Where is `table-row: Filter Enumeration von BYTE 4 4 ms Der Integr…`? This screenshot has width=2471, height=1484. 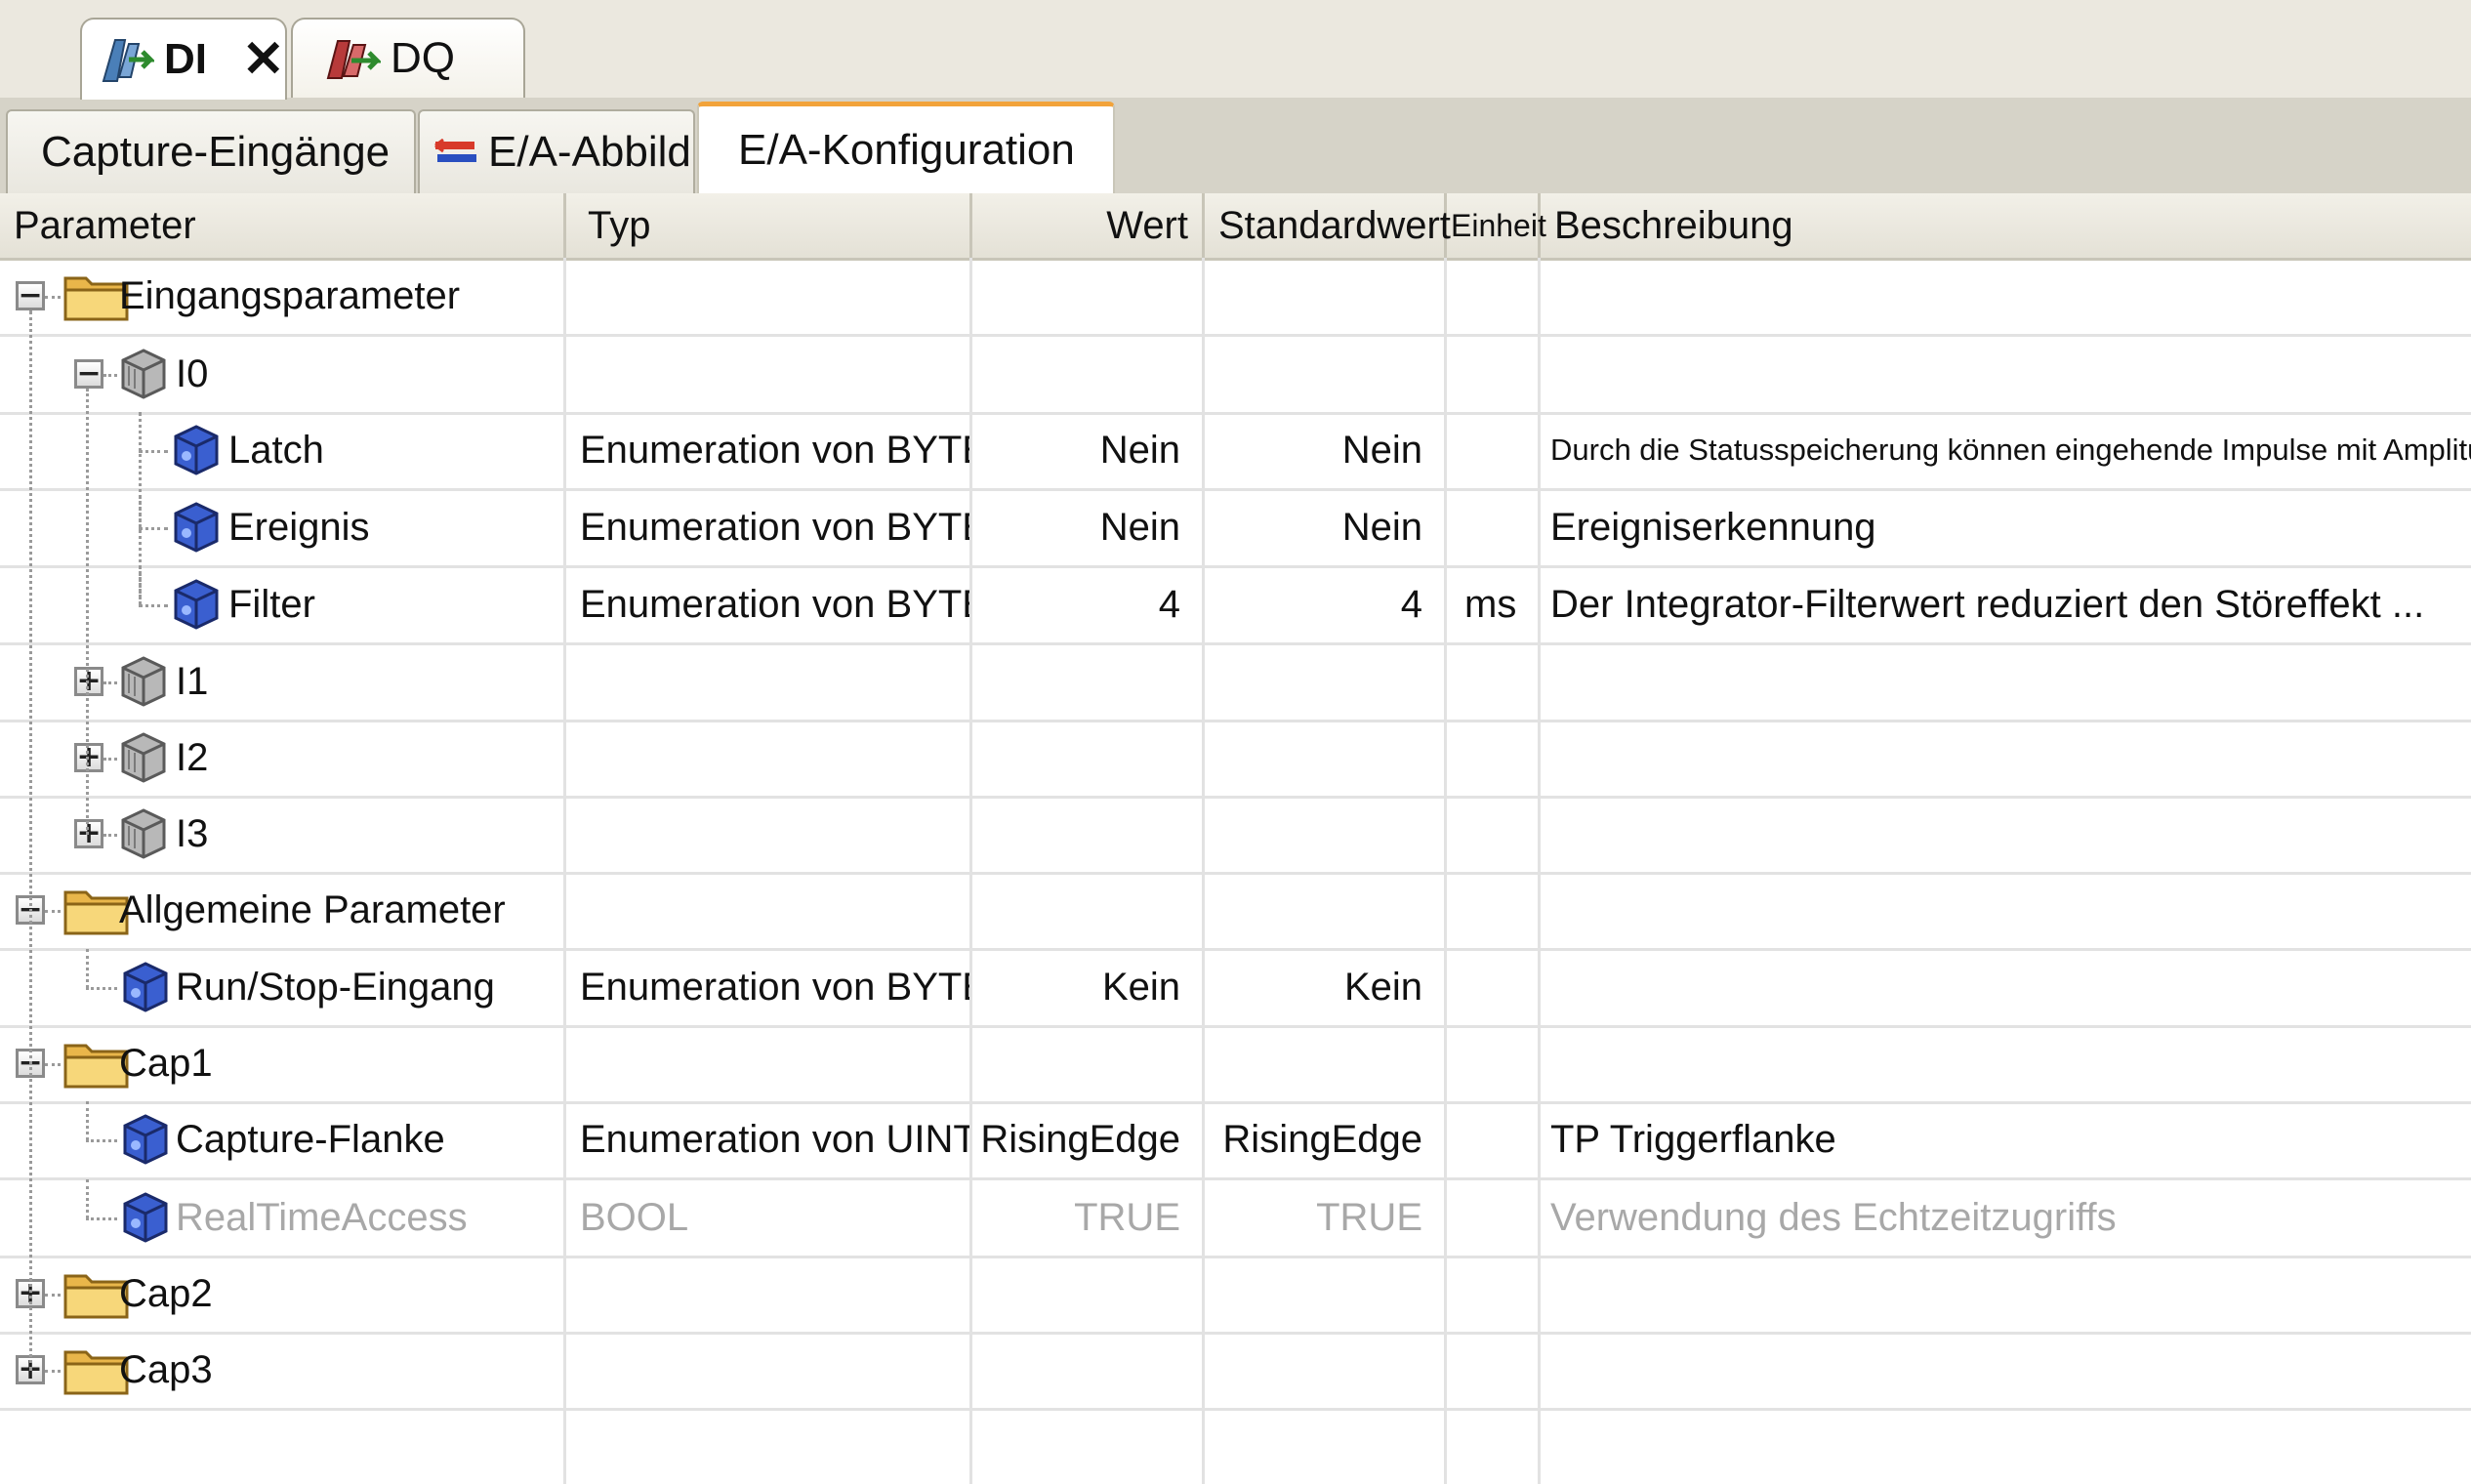 table-row: Filter Enumeration von BYTE 4 4 ms Der Integr… is located at coordinates (1235, 606).